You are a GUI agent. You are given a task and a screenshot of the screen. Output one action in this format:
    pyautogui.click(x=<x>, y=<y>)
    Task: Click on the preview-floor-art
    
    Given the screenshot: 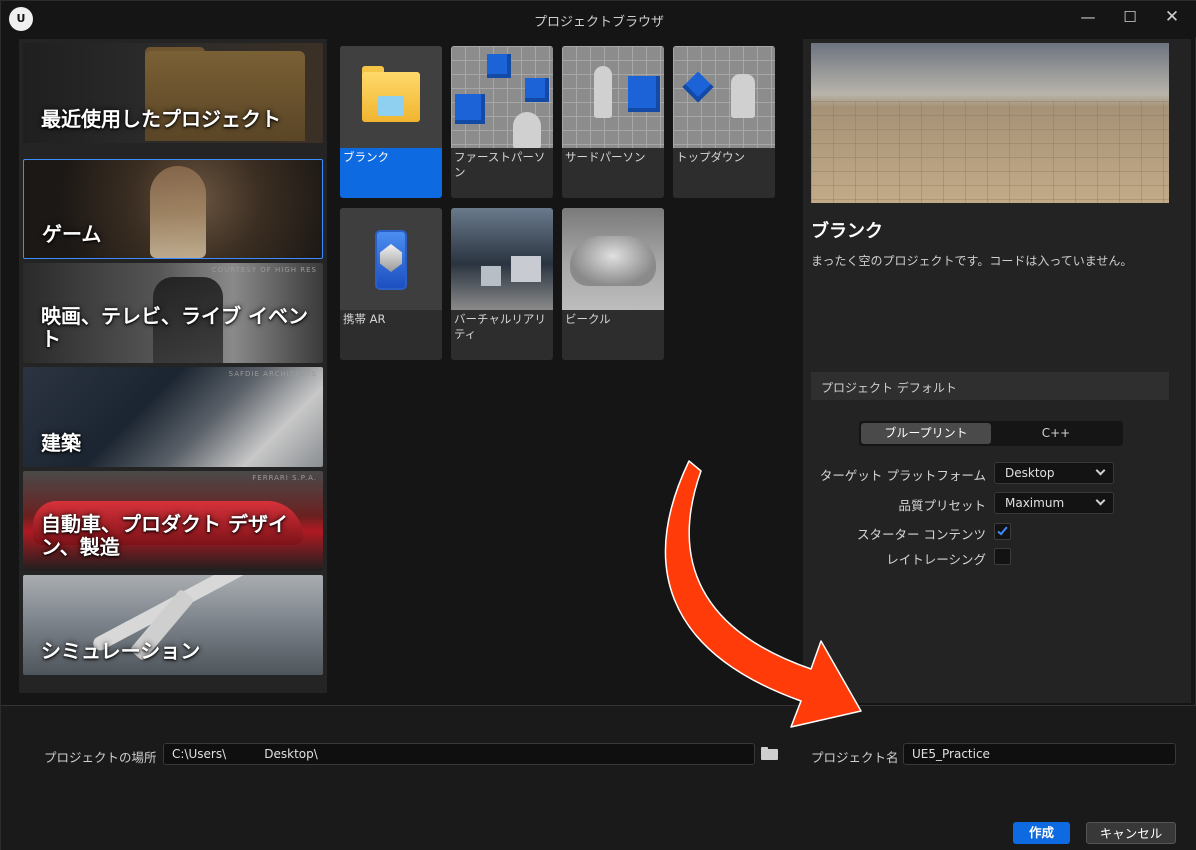 What is the action you would take?
    pyautogui.click(x=990, y=152)
    